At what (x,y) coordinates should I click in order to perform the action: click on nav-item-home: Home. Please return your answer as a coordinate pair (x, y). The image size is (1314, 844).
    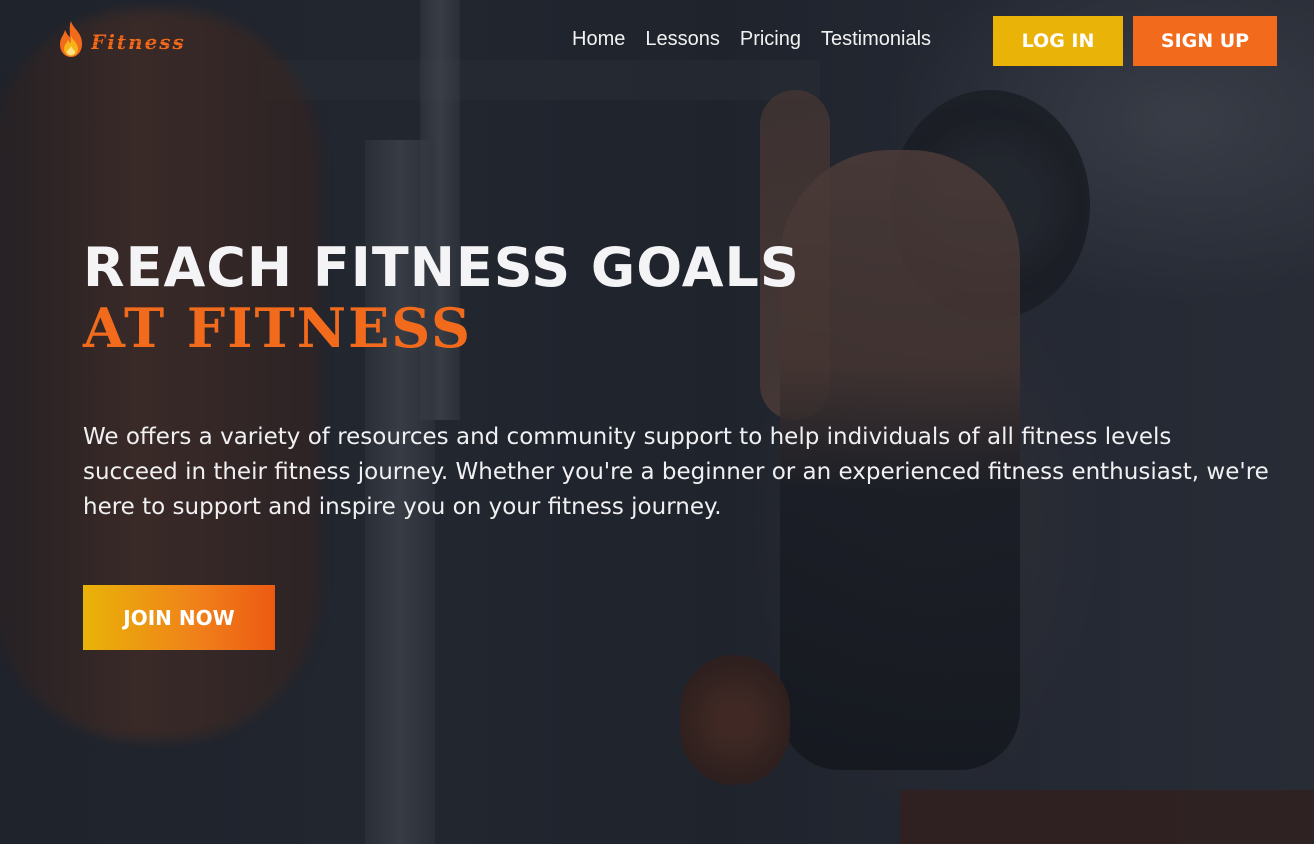
    Looking at the image, I should click on (598, 39).